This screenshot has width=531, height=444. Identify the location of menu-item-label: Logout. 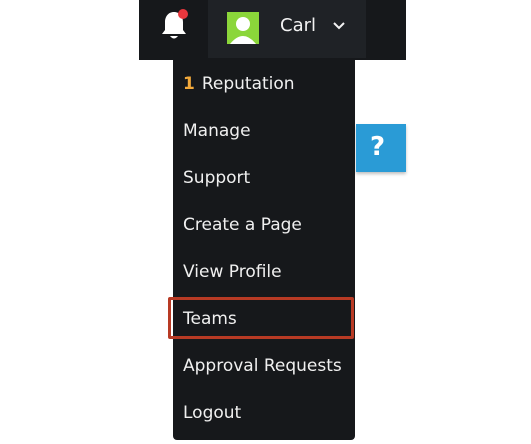
(212, 413).